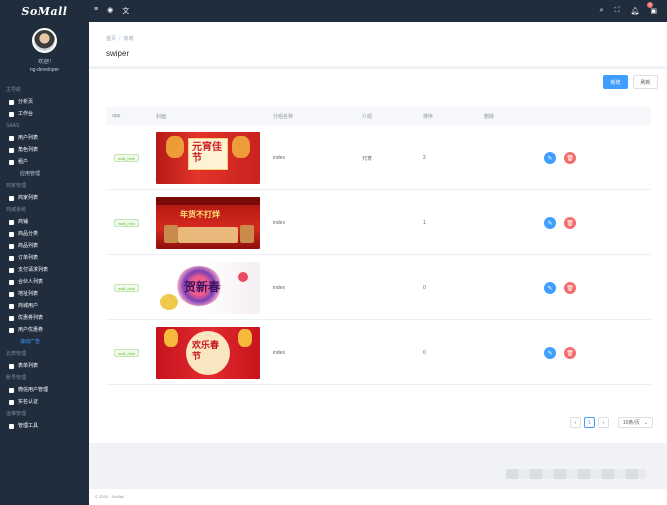  I want to click on sidebar-item: 商品列表, so click(44, 246).